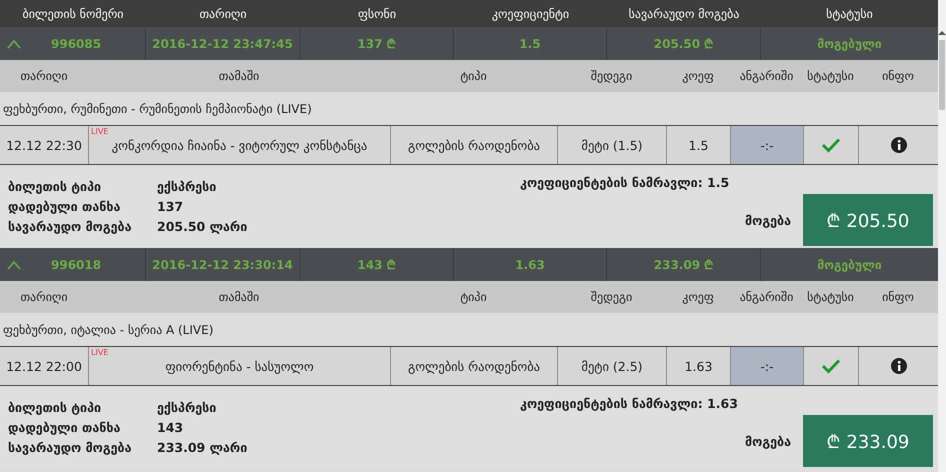  I want to click on ticket-row: 996085 2016-12-12 23:47:45 137 ₾ 1.5 205.50 ₾ მოგებული, so click(469, 43).